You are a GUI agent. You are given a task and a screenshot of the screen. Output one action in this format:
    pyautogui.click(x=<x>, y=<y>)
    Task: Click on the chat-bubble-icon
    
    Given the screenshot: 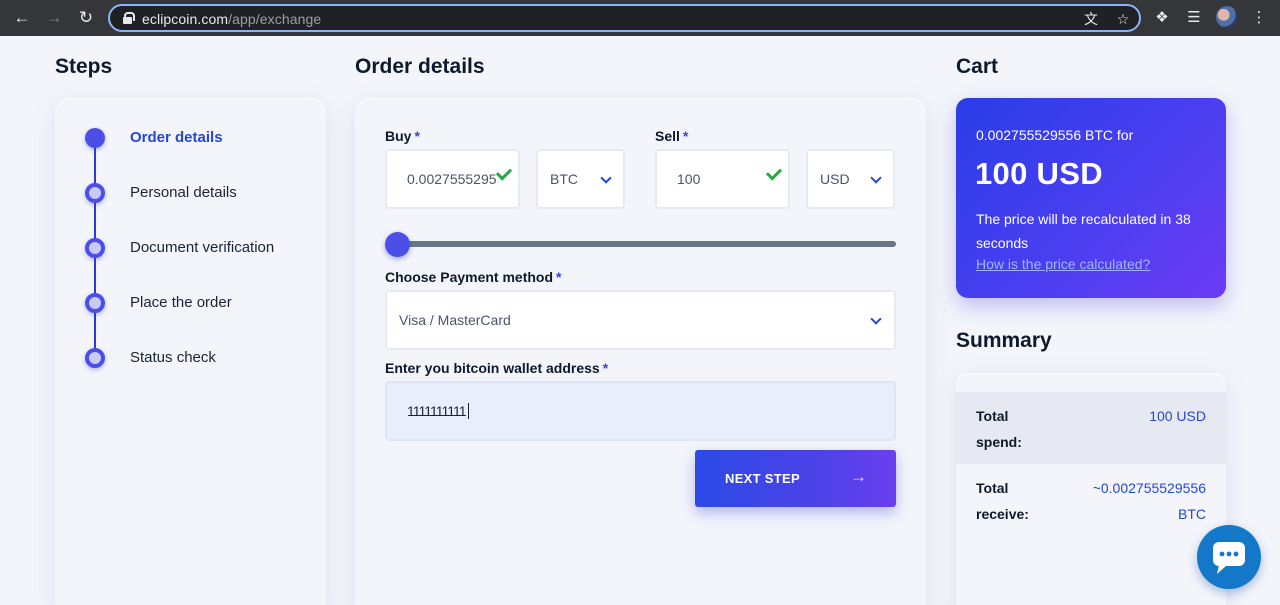 What is the action you would take?
    pyautogui.click(x=1229, y=558)
    